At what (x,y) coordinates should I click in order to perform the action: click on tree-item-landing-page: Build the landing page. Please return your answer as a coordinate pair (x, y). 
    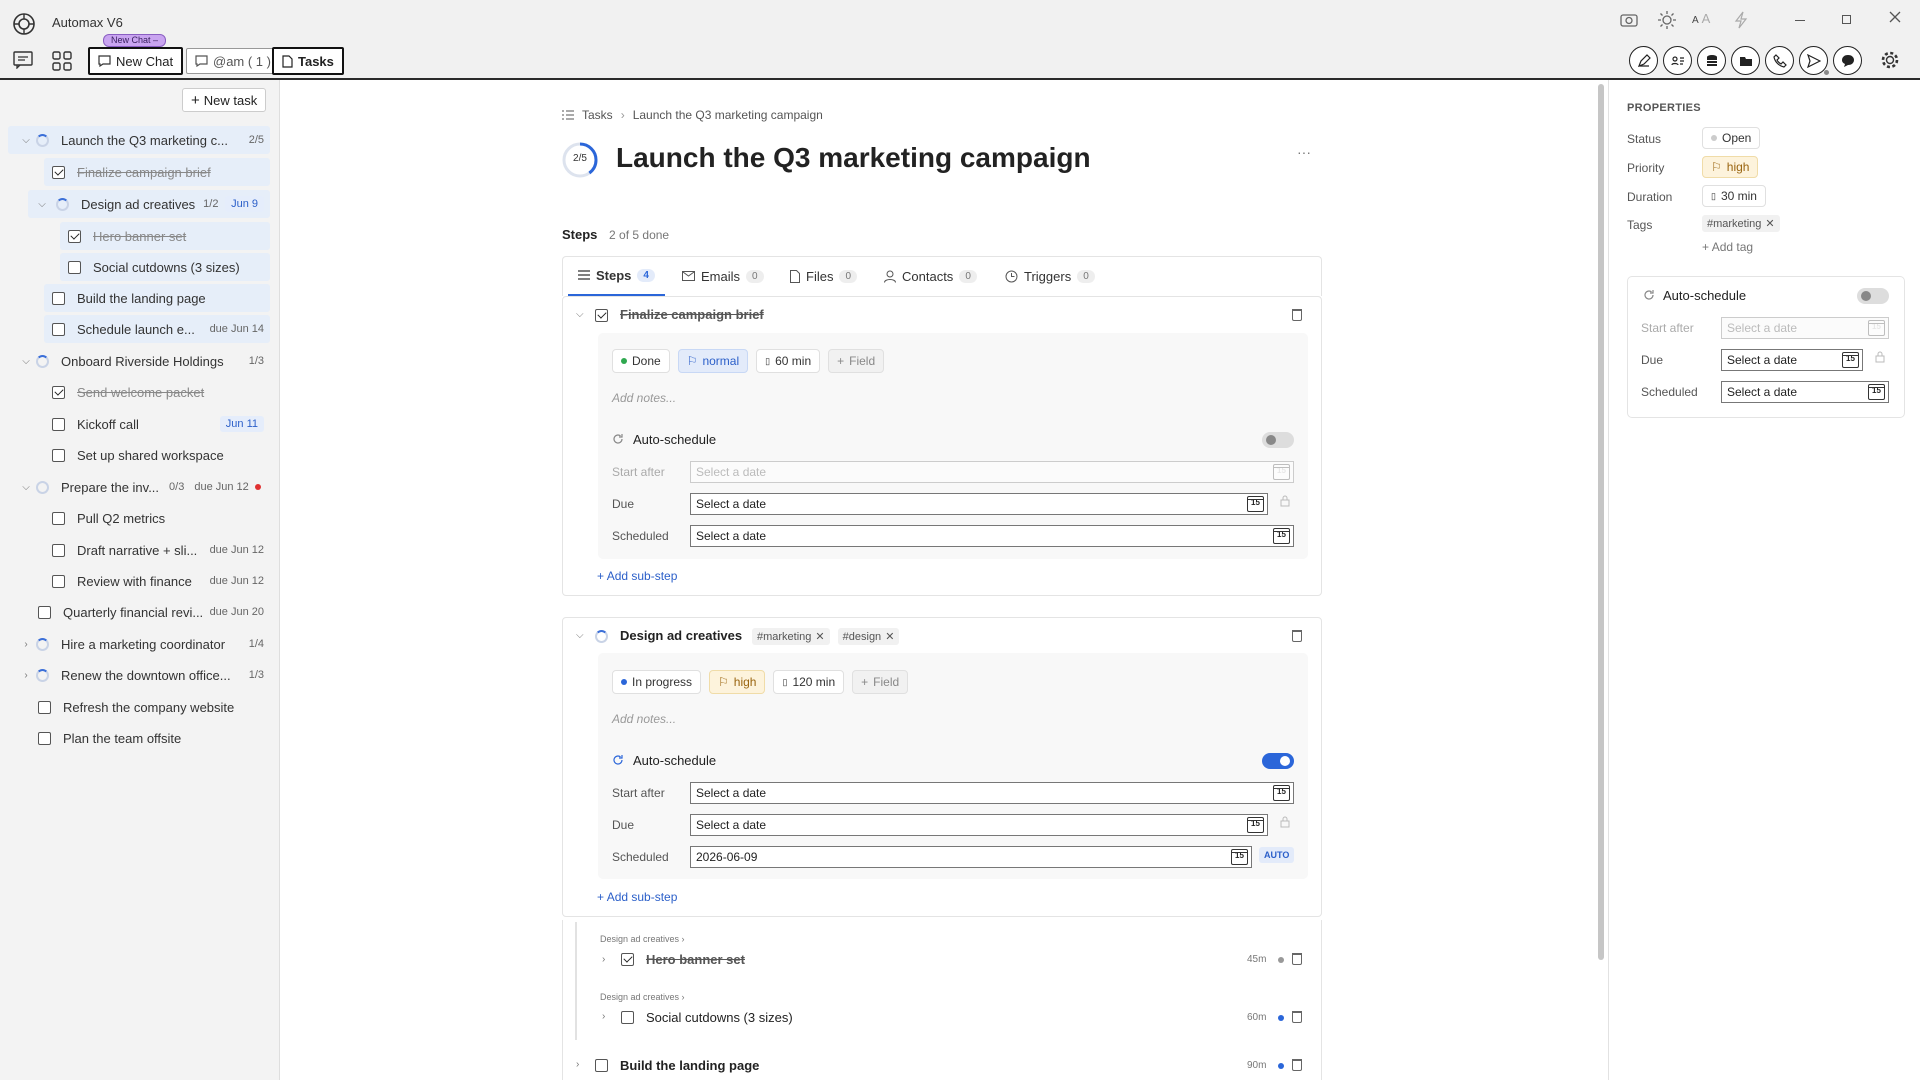
    Looking at the image, I should click on (157, 298).